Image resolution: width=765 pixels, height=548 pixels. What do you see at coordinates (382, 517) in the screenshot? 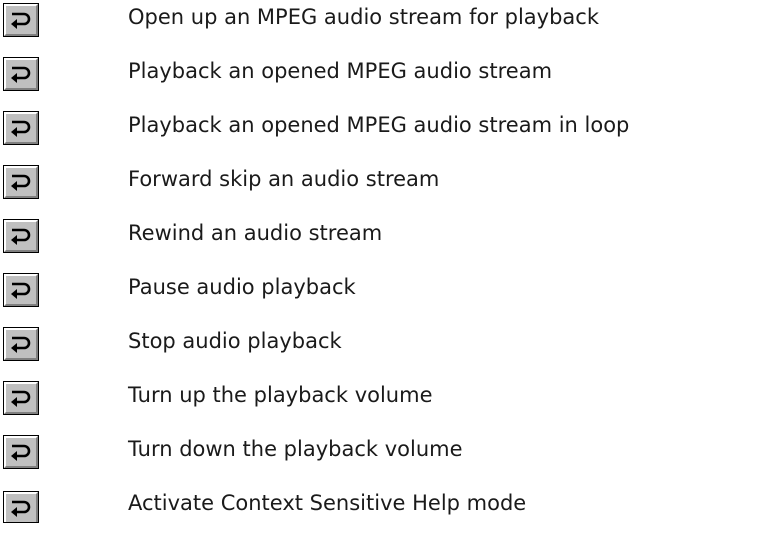
I see `list-item: Activate Context Sensitive Help mode` at bounding box center [382, 517].